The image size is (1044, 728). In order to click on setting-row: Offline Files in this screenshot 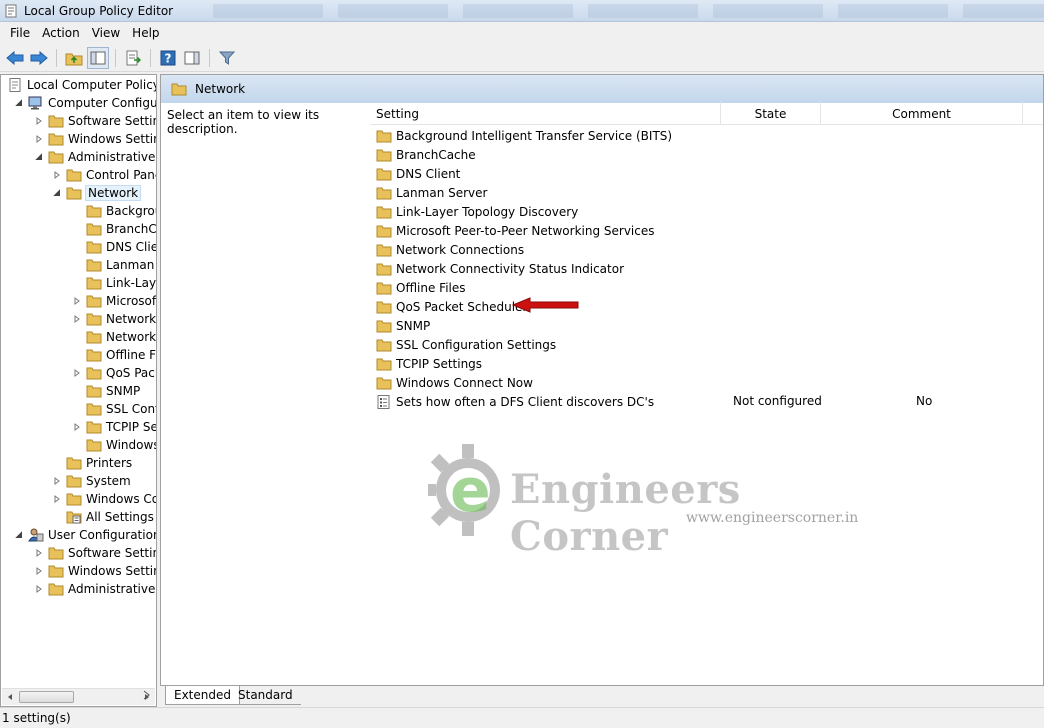, I will do `click(421, 287)`.